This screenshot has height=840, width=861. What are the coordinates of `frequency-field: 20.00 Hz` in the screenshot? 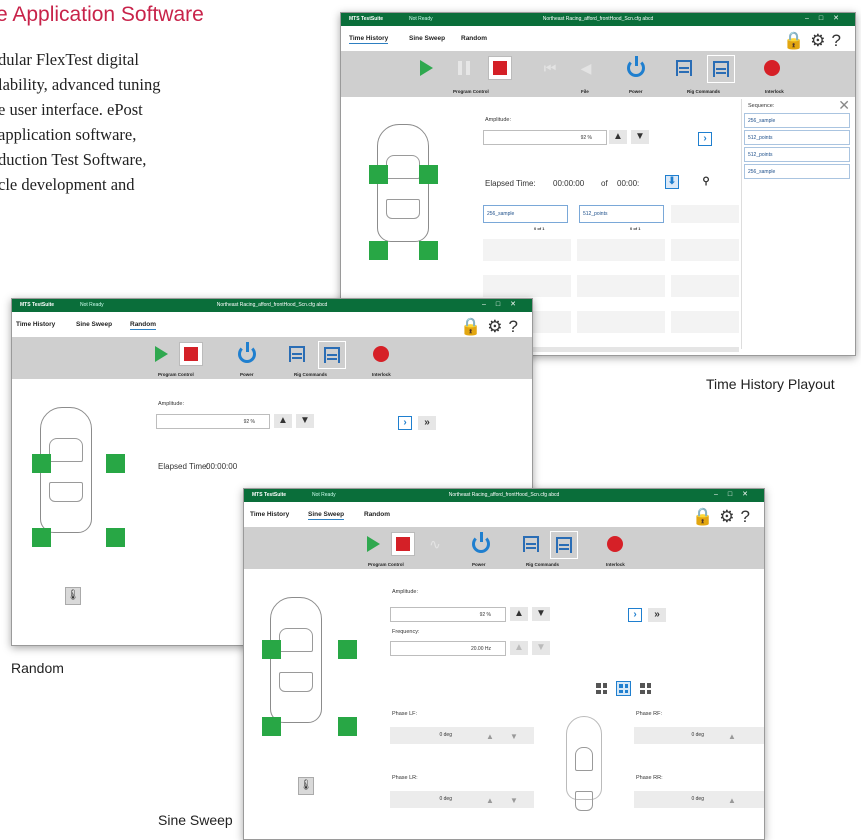 It's located at (448, 648).